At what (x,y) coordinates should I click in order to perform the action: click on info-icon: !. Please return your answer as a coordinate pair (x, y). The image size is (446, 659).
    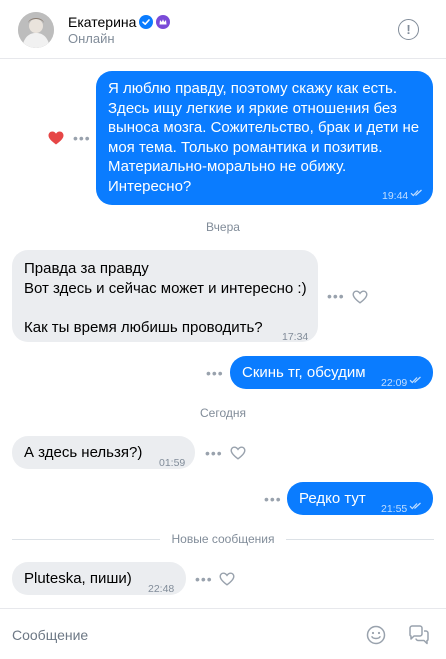
    Looking at the image, I should click on (408, 29).